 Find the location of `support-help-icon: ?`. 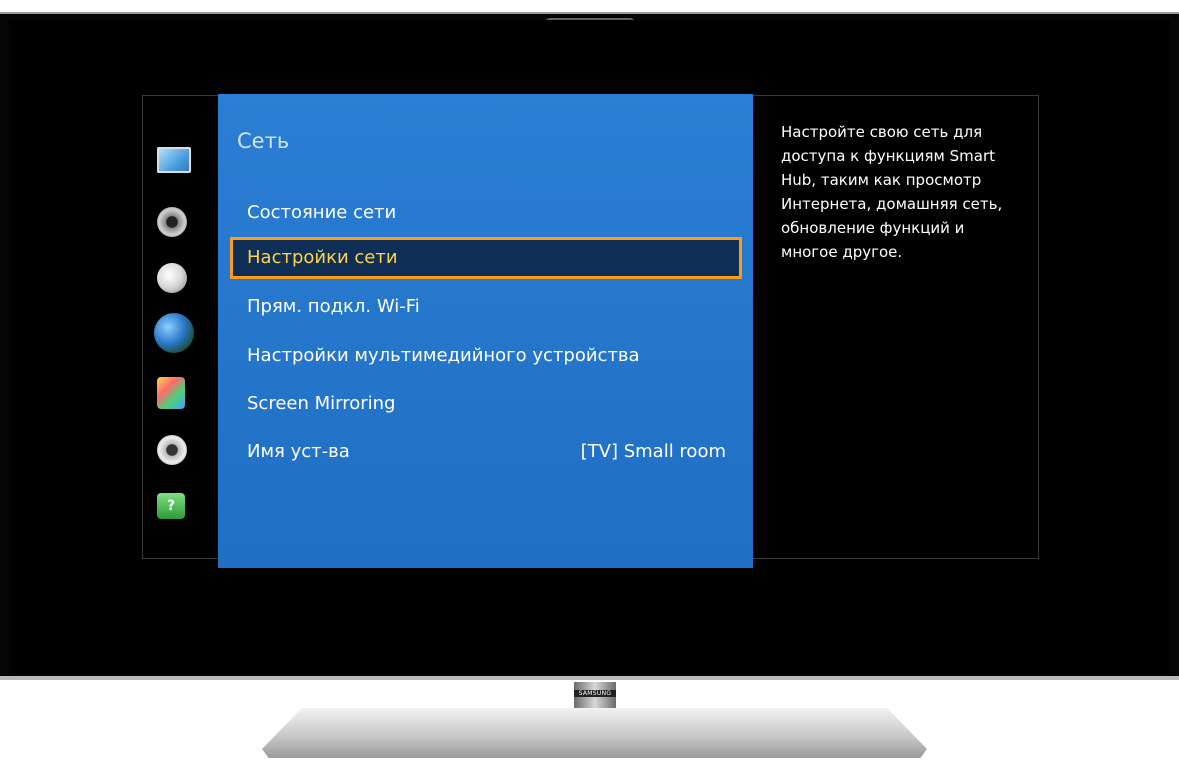

support-help-icon: ? is located at coordinates (171, 506).